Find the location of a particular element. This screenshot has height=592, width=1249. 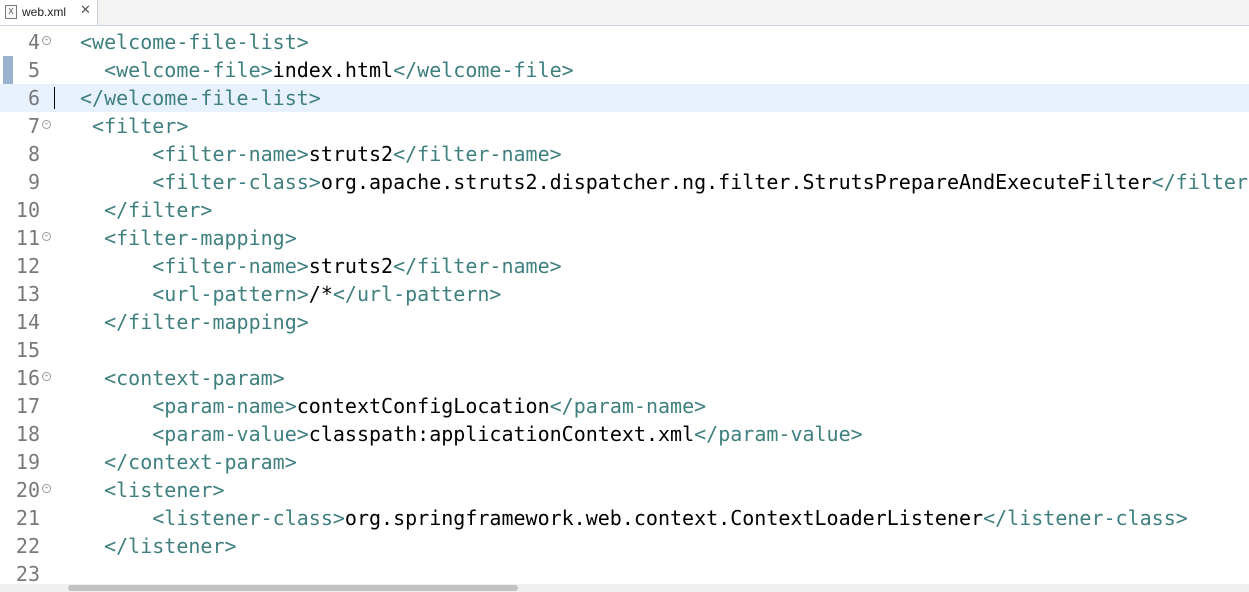

xml-tag: </filter-mapping> is located at coordinates (206, 322).